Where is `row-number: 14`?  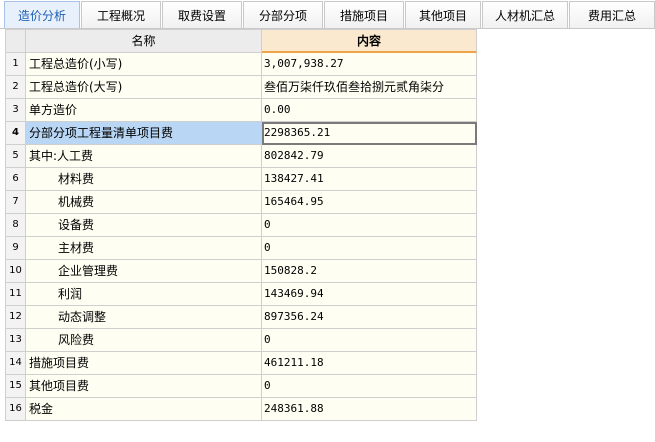 row-number: 14 is located at coordinates (15, 363).